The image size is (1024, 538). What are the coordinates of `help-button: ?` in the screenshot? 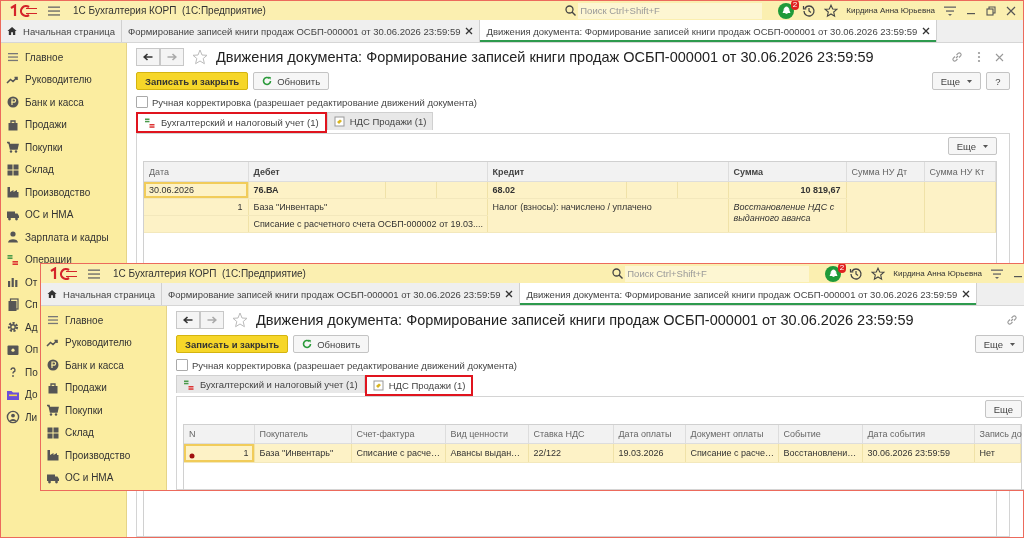 It's located at (998, 81).